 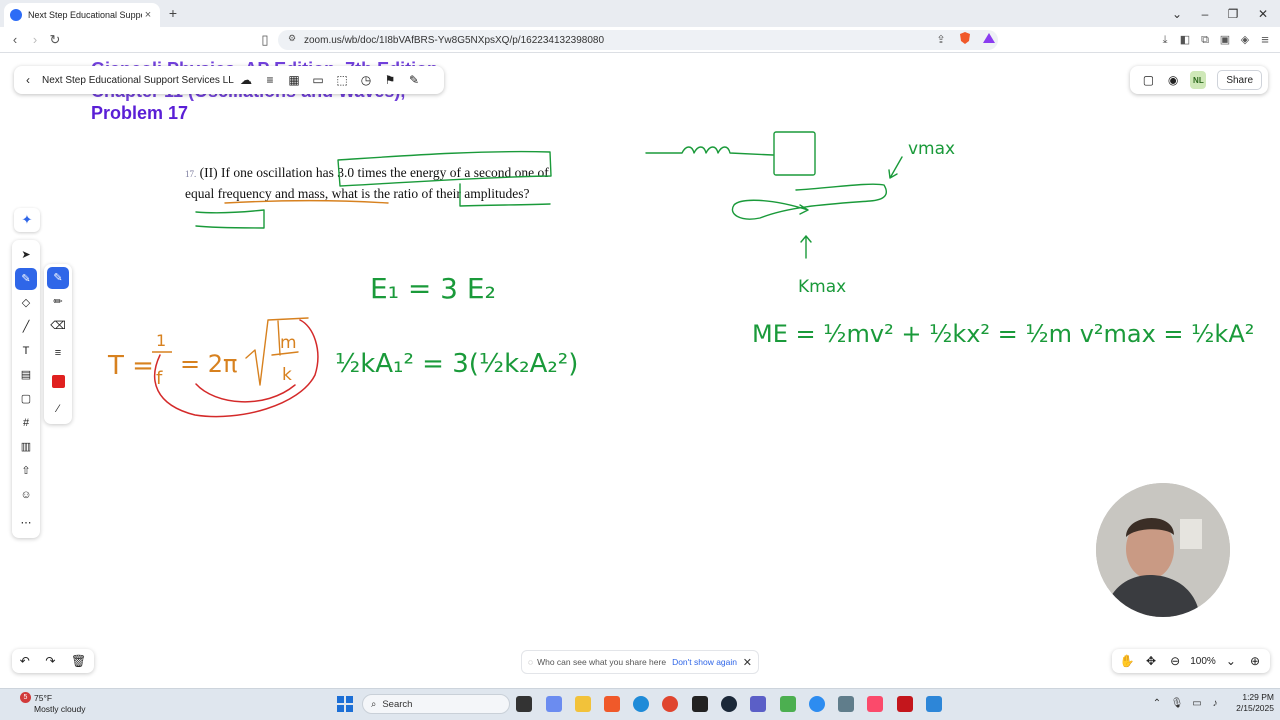 I want to click on dont-show-again-link: Don't show again, so click(x=704, y=662).